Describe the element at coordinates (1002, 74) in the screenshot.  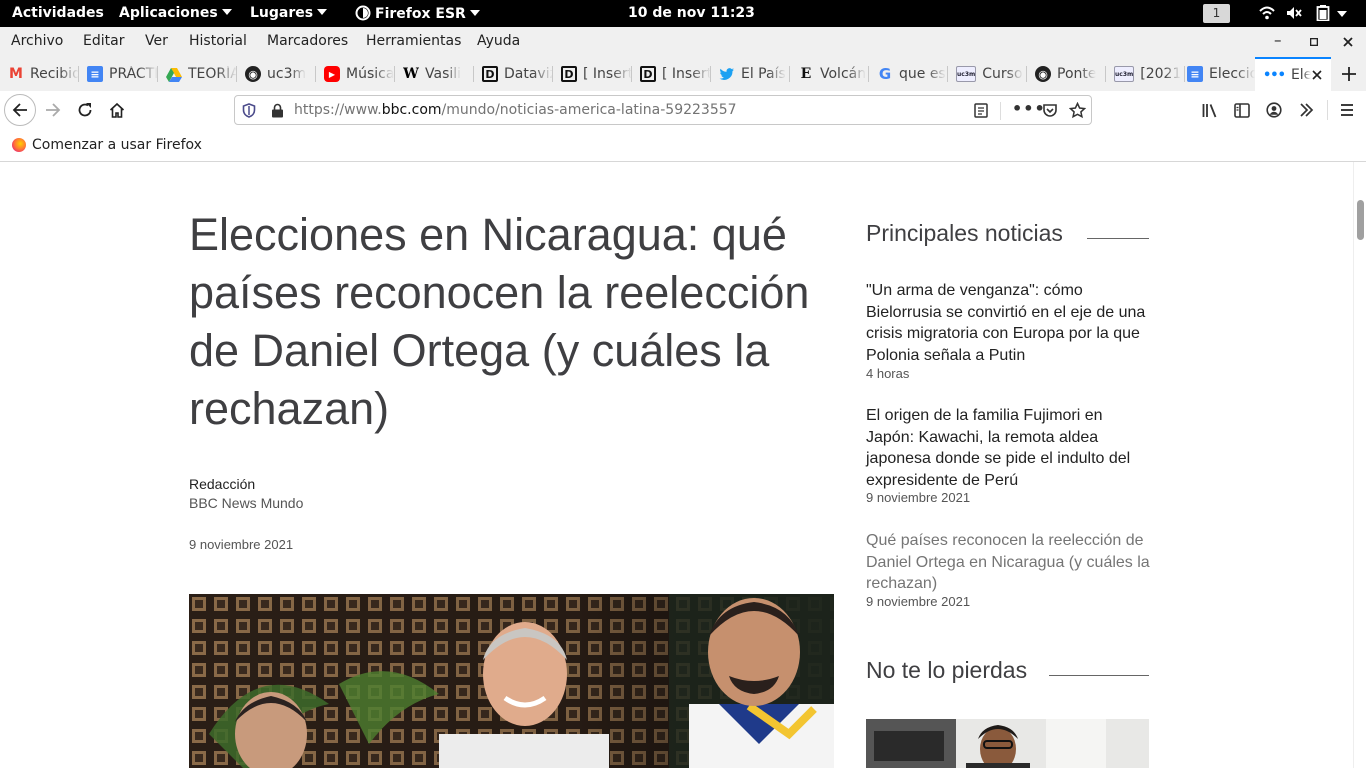
I see `tab-title: Curso` at that location.